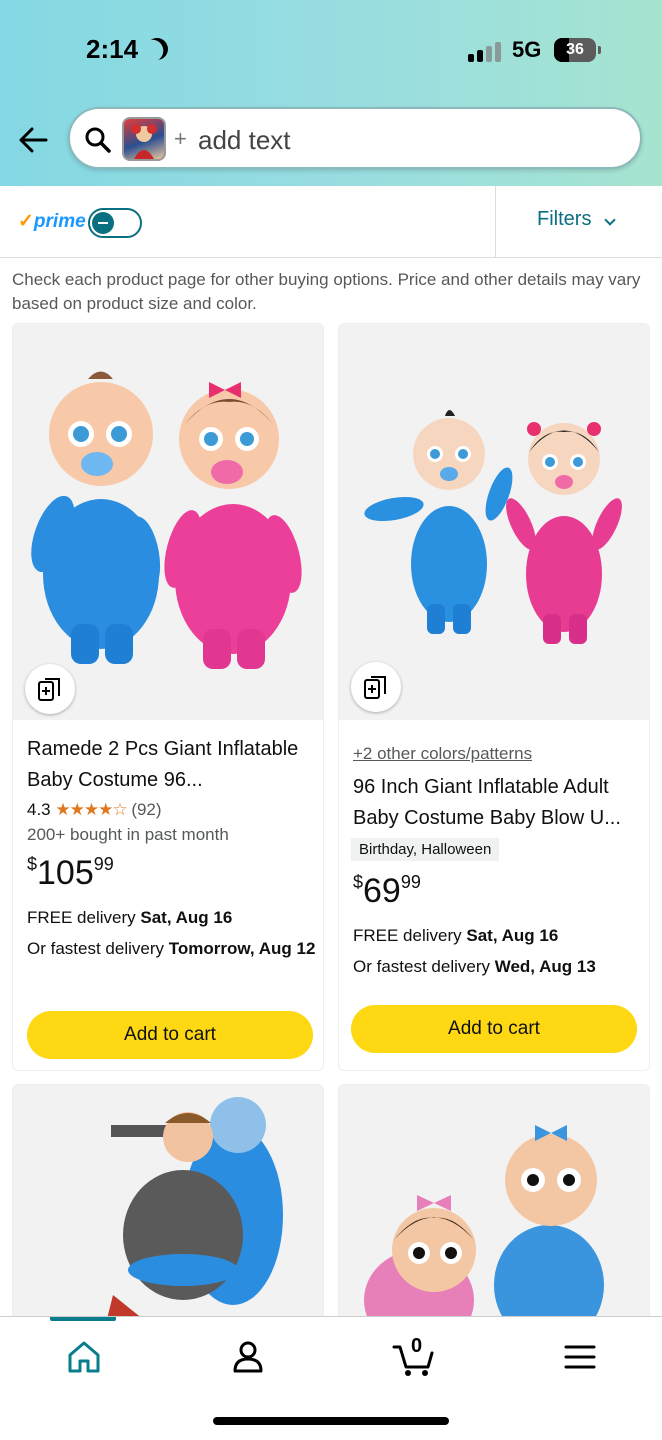  I want to click on battery-icon: 36, so click(575, 50).